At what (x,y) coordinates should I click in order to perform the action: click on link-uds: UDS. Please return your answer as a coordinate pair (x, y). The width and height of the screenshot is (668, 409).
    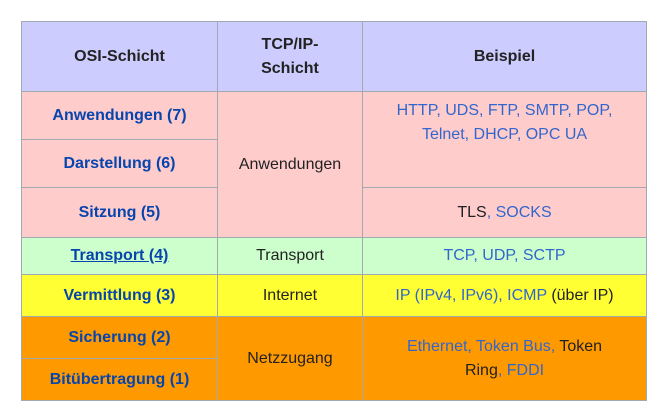
    Looking at the image, I should click on (462, 110).